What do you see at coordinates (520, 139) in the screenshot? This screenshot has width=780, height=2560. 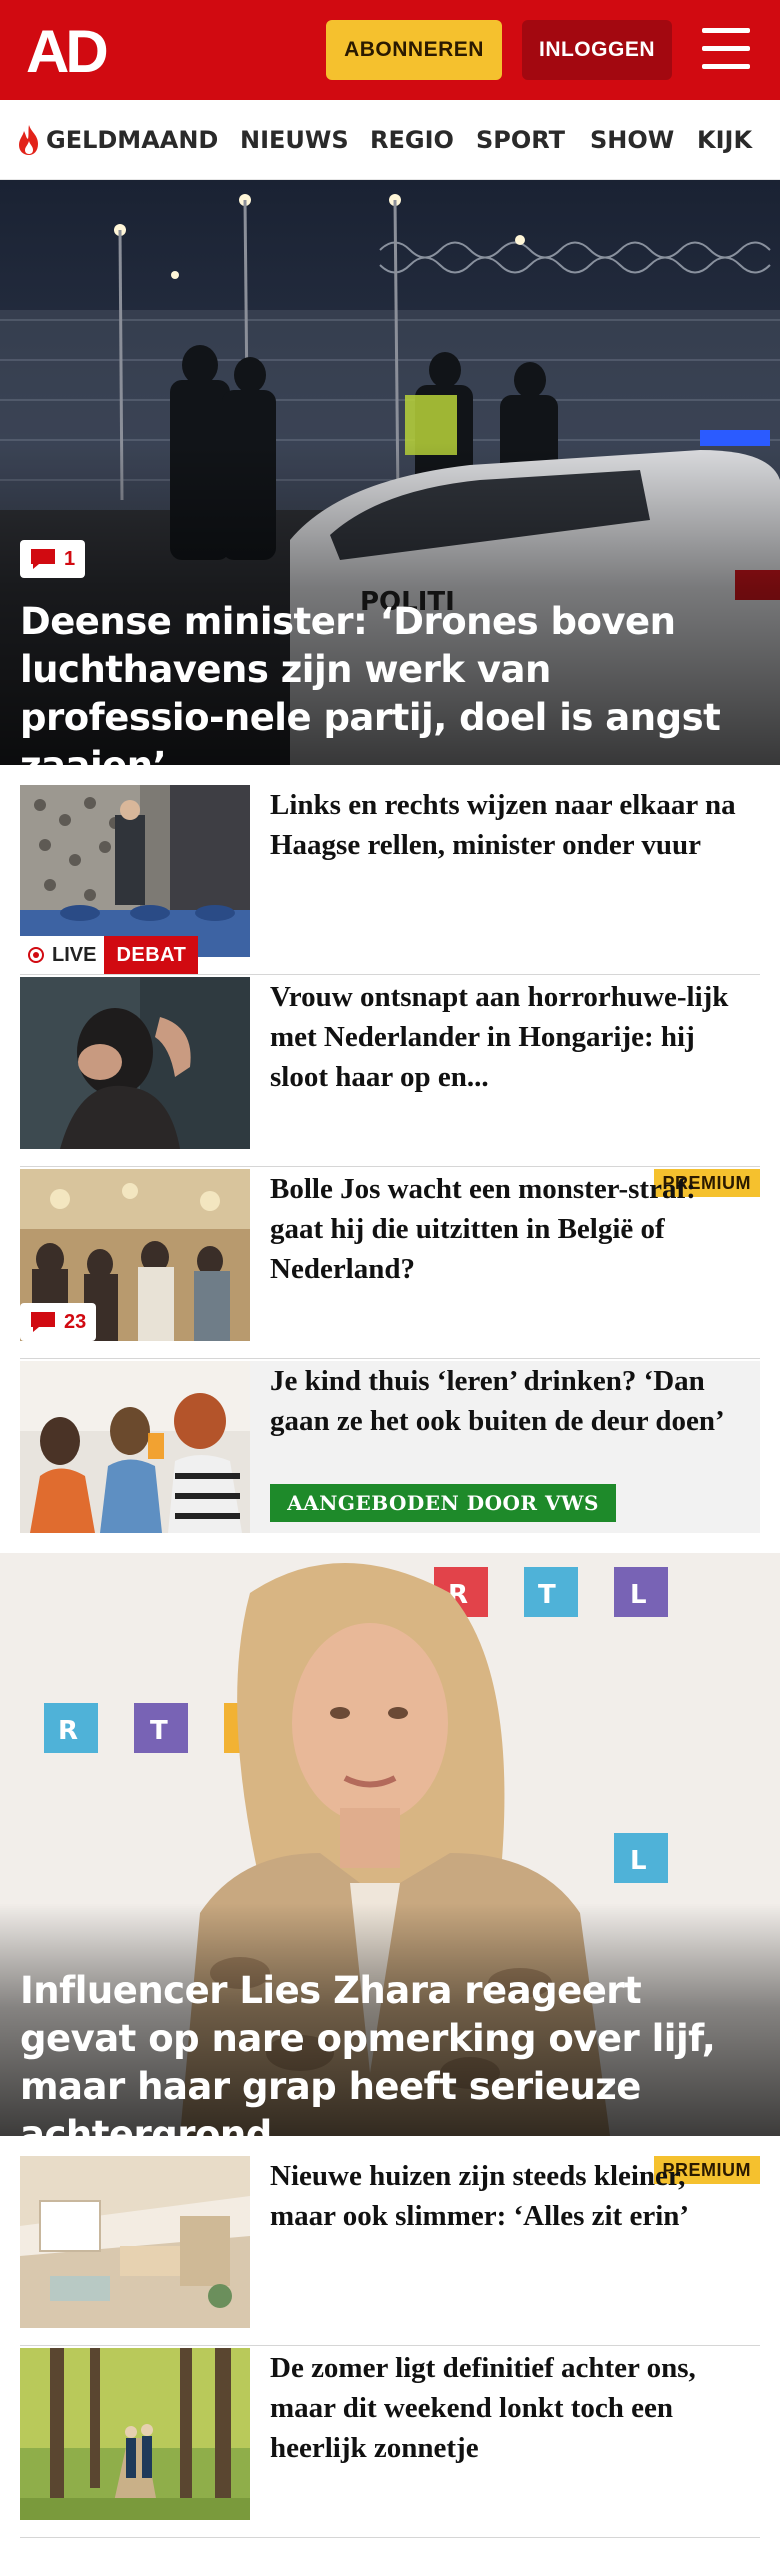 I see `nav-item-sport: SPORT` at bounding box center [520, 139].